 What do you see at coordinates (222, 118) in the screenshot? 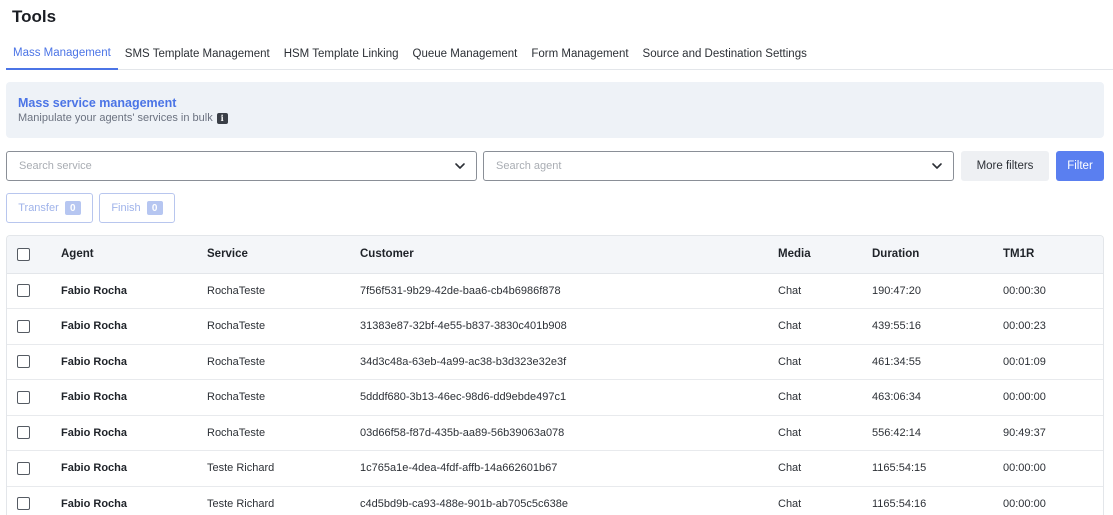
I see `info-icon: i` at bounding box center [222, 118].